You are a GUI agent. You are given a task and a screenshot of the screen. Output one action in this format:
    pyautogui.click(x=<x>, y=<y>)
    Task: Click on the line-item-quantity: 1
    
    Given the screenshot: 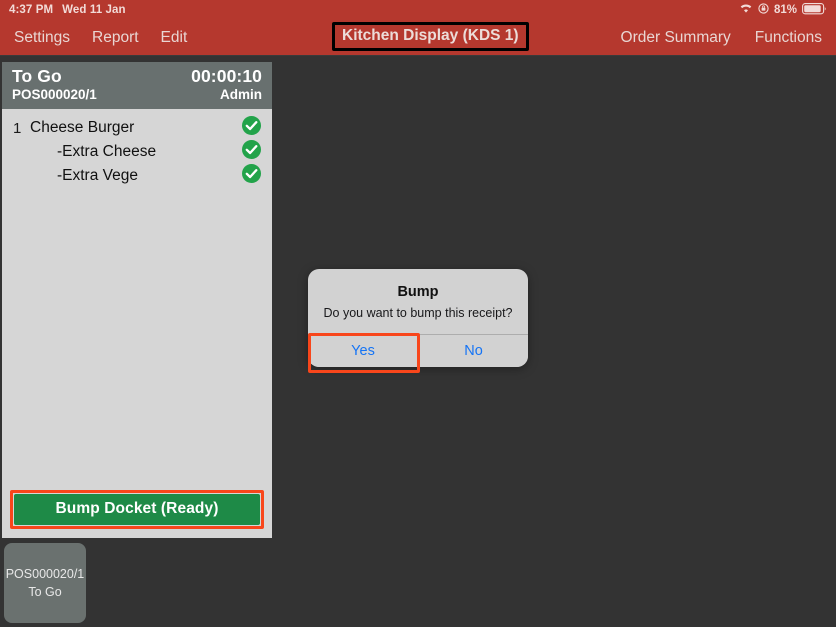 What is the action you would take?
    pyautogui.click(x=17, y=128)
    